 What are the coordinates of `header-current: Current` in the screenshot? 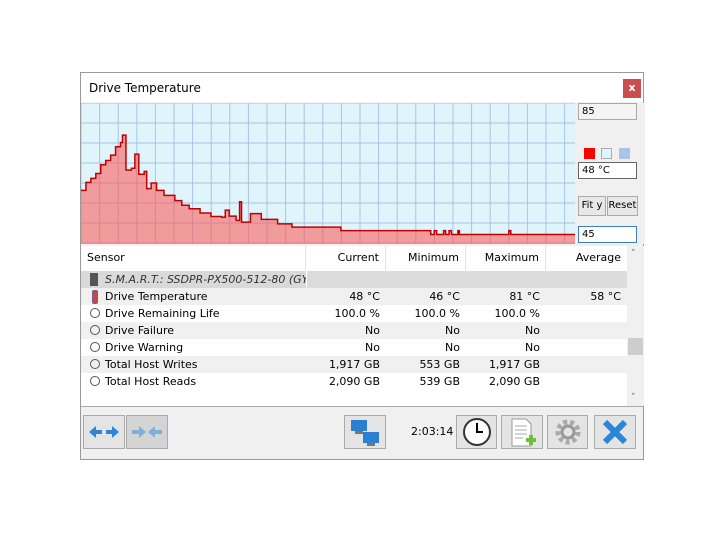 It's located at (346, 258).